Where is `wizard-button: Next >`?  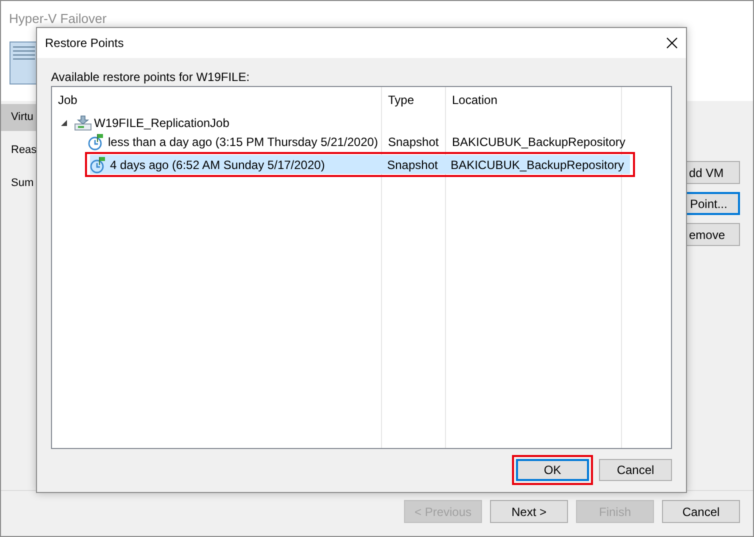
wizard-button: Next > is located at coordinates (529, 511).